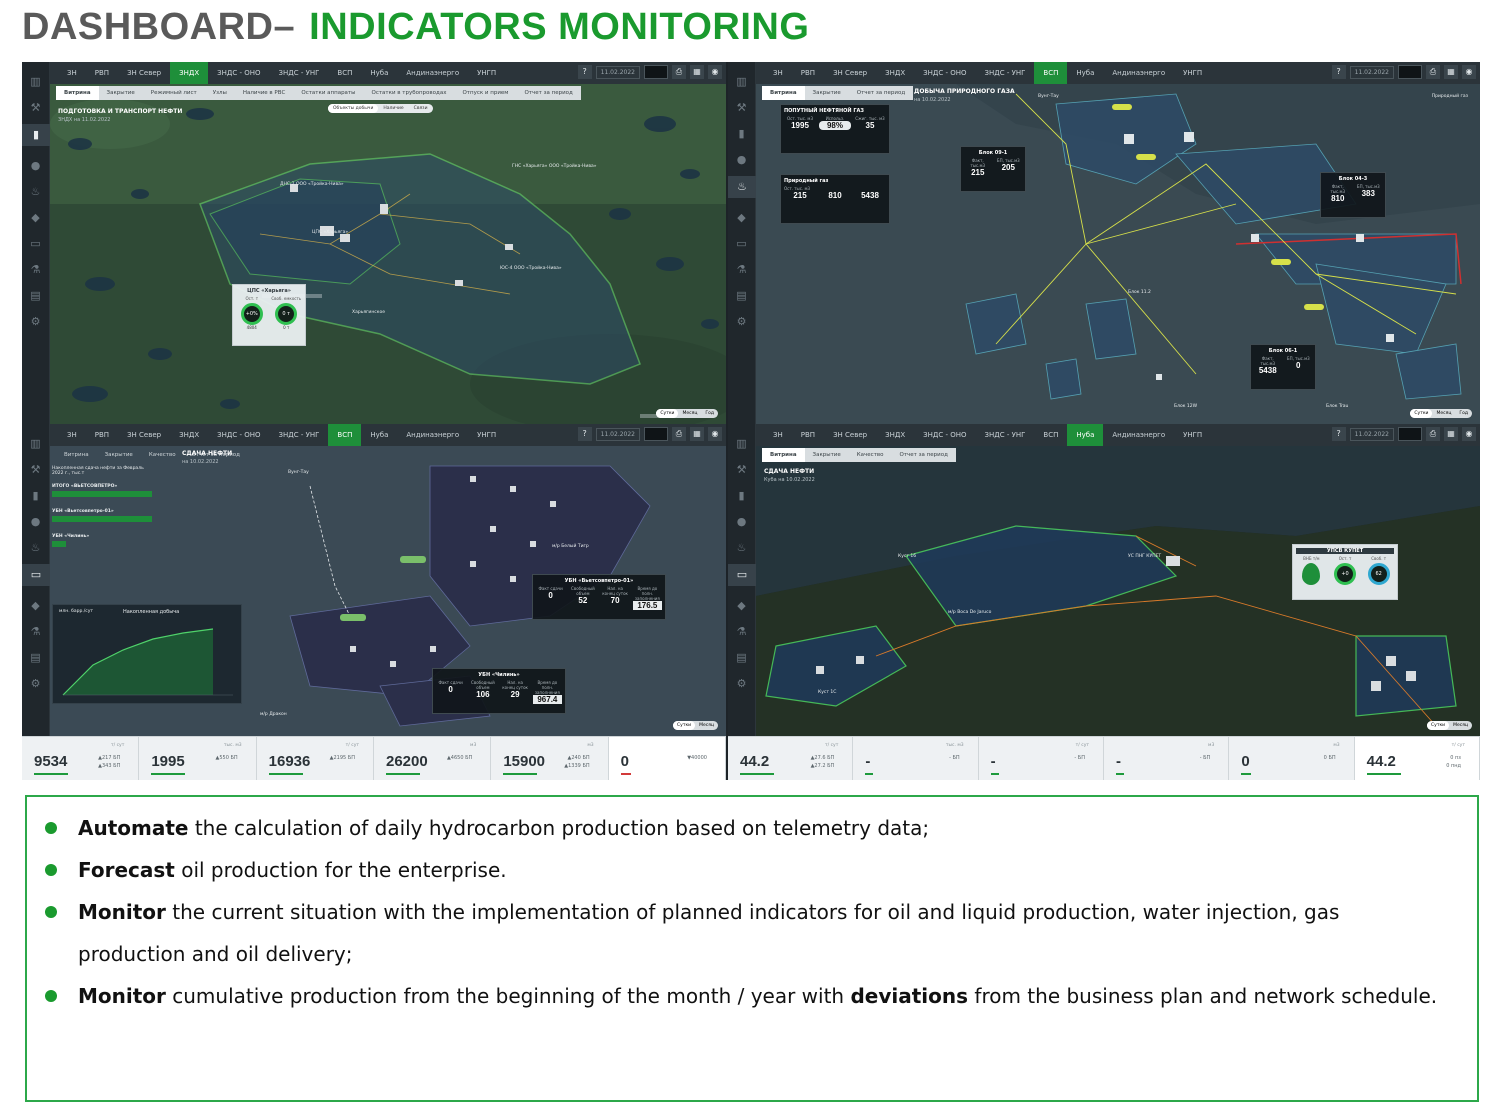 The height and width of the screenshot is (1107, 1500). I want to click on subtab-ostatki-app: Остатки аппараты, so click(328, 93).